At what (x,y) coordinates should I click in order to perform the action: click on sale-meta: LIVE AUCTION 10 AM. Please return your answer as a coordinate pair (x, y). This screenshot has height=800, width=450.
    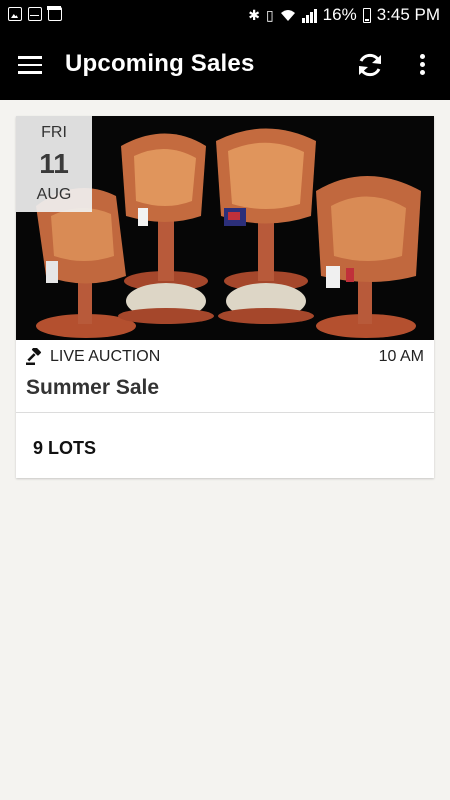
    Looking at the image, I should click on (225, 355).